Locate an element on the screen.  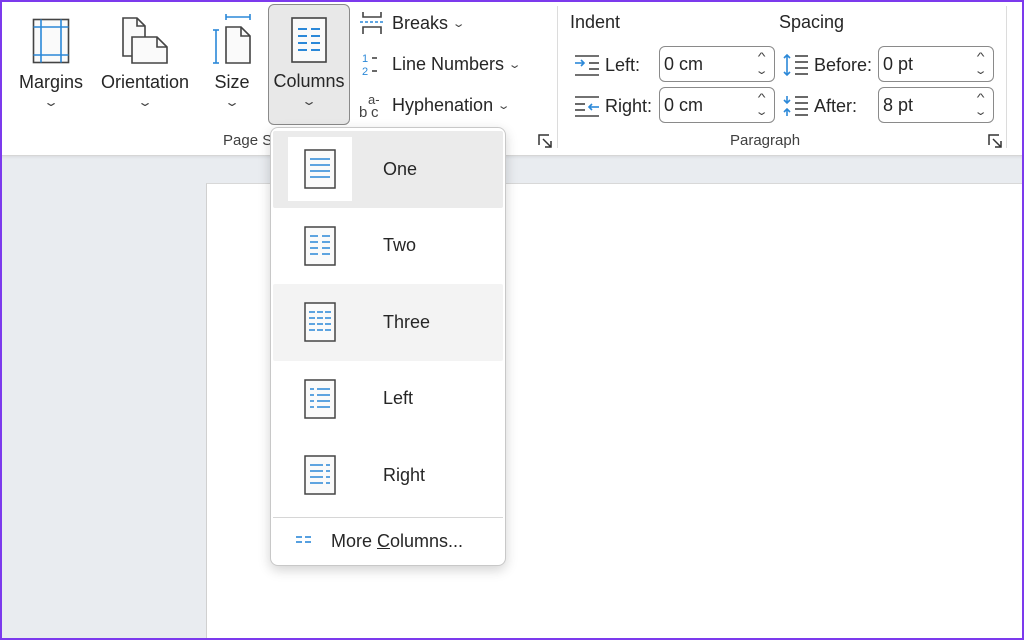
indent-right-row: Right: is located at coordinates (612, 106).